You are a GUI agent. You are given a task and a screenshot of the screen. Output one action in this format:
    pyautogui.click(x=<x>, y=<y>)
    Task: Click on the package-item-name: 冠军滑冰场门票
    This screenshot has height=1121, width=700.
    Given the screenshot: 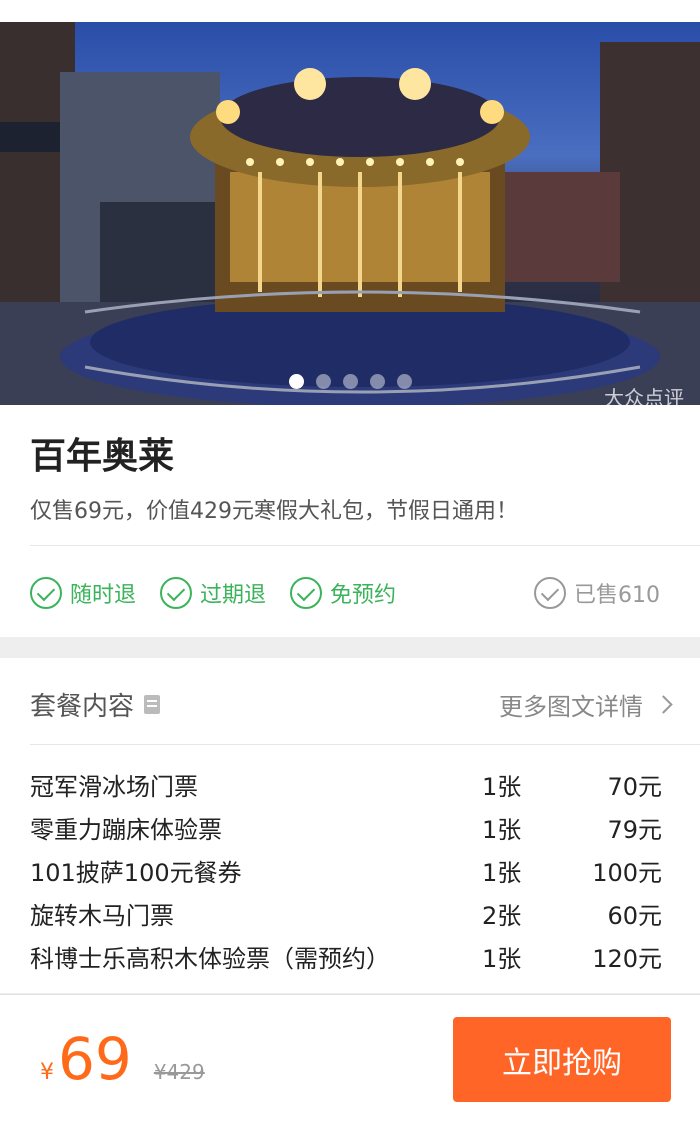 What is the action you would take?
    pyautogui.click(x=114, y=787)
    